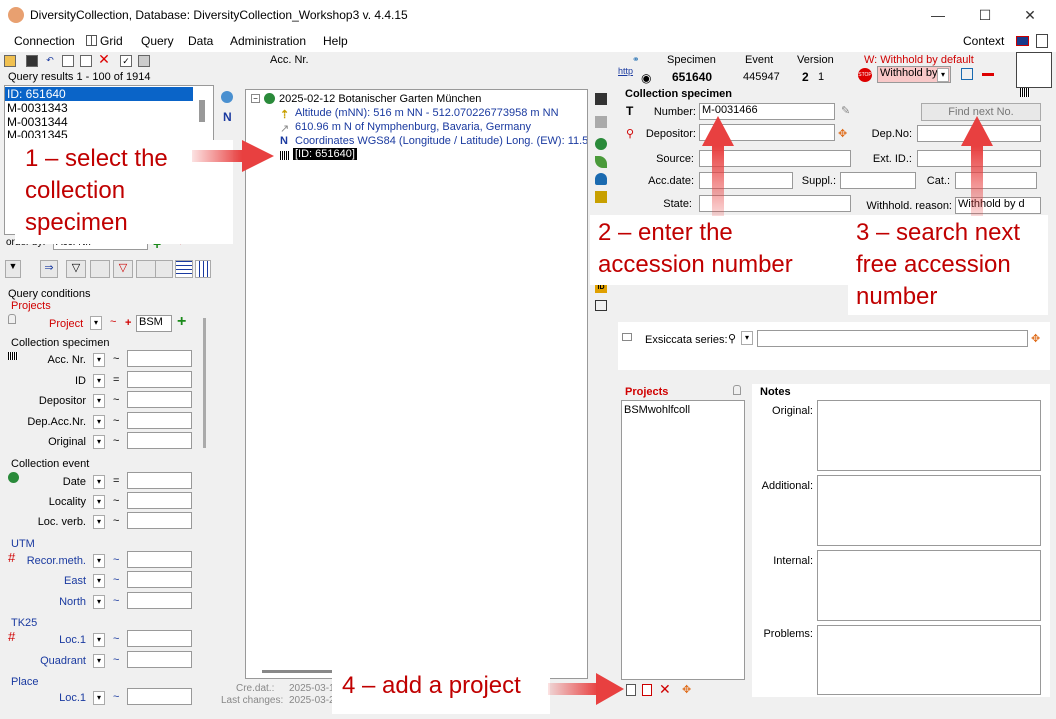 The image size is (1056, 719). What do you see at coordinates (37, 133) in the screenshot?
I see `list-item: M-0031345` at bounding box center [37, 133].